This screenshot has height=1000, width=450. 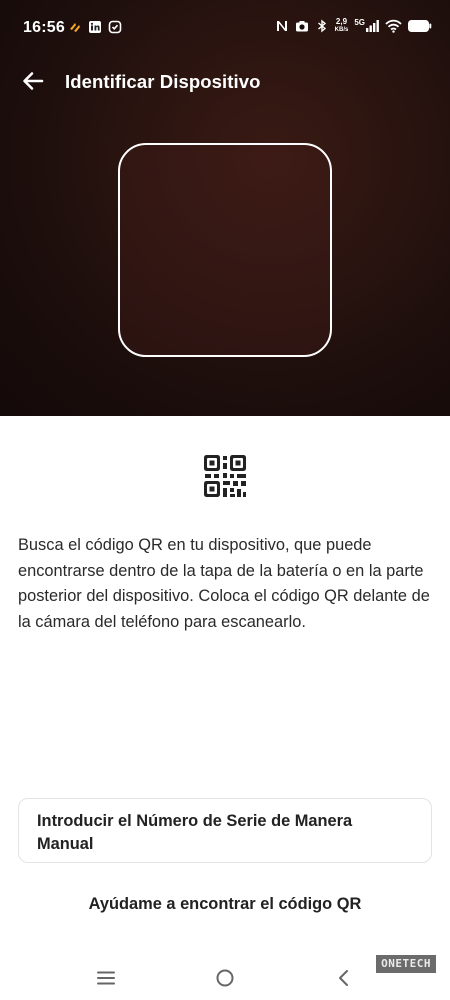 I want to click on wifi-icon, so click(x=393, y=26).